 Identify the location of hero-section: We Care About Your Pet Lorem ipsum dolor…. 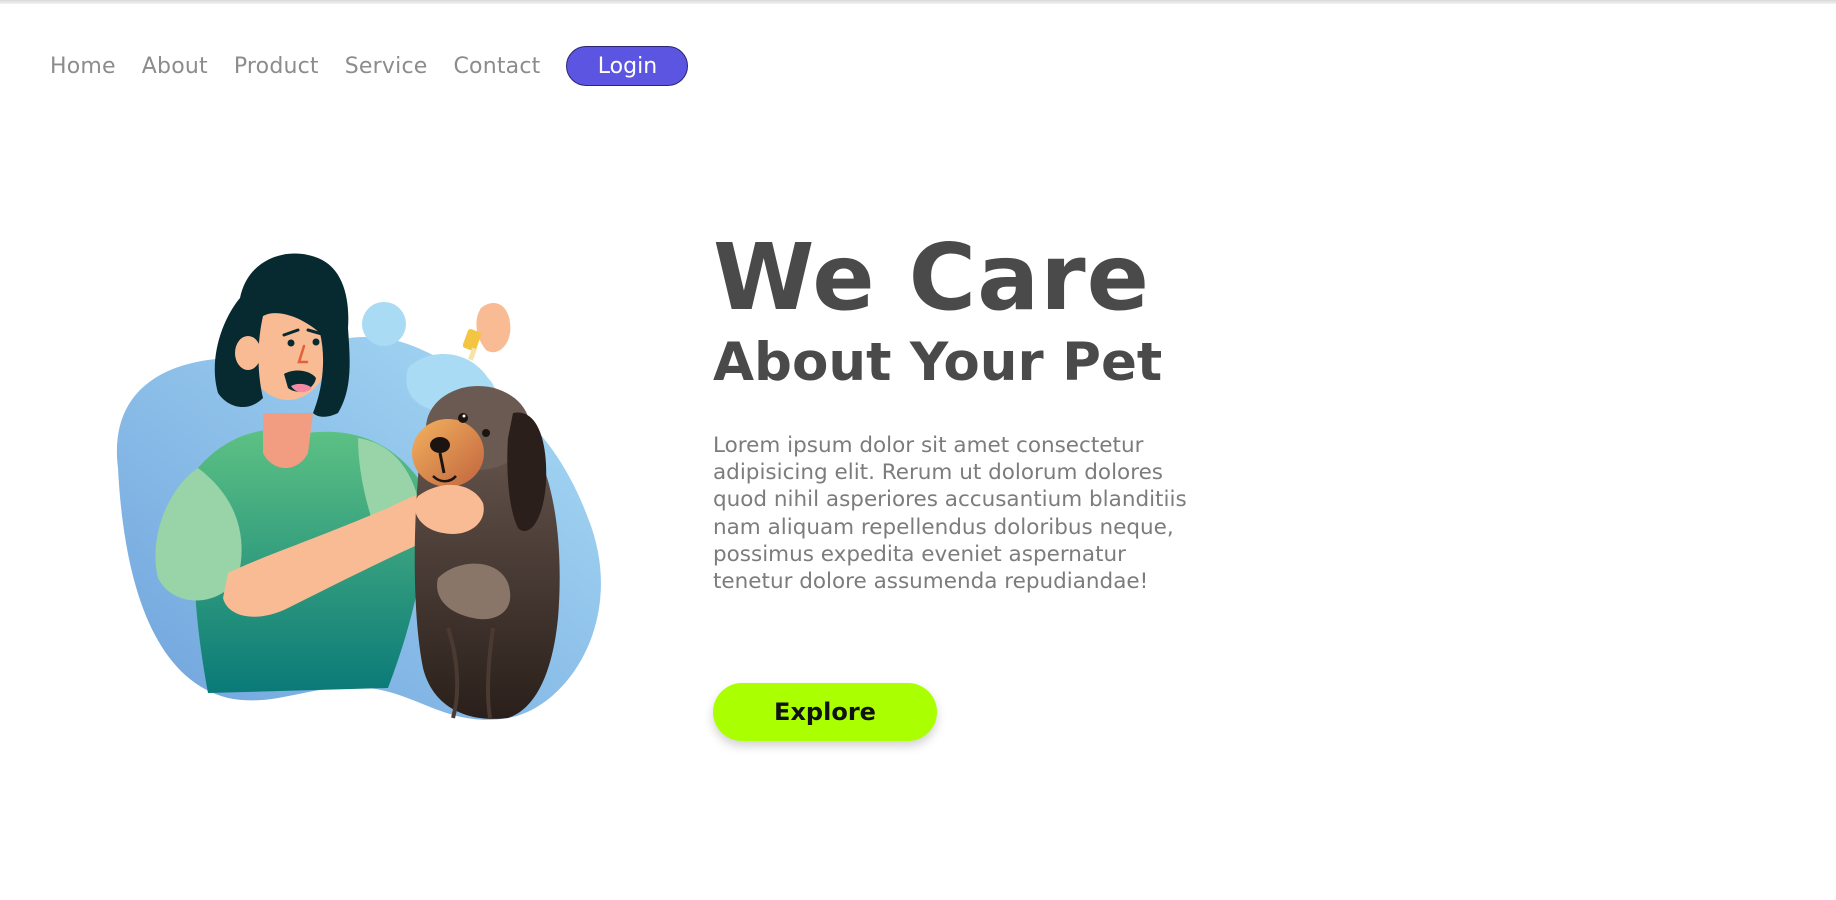
(963, 411).